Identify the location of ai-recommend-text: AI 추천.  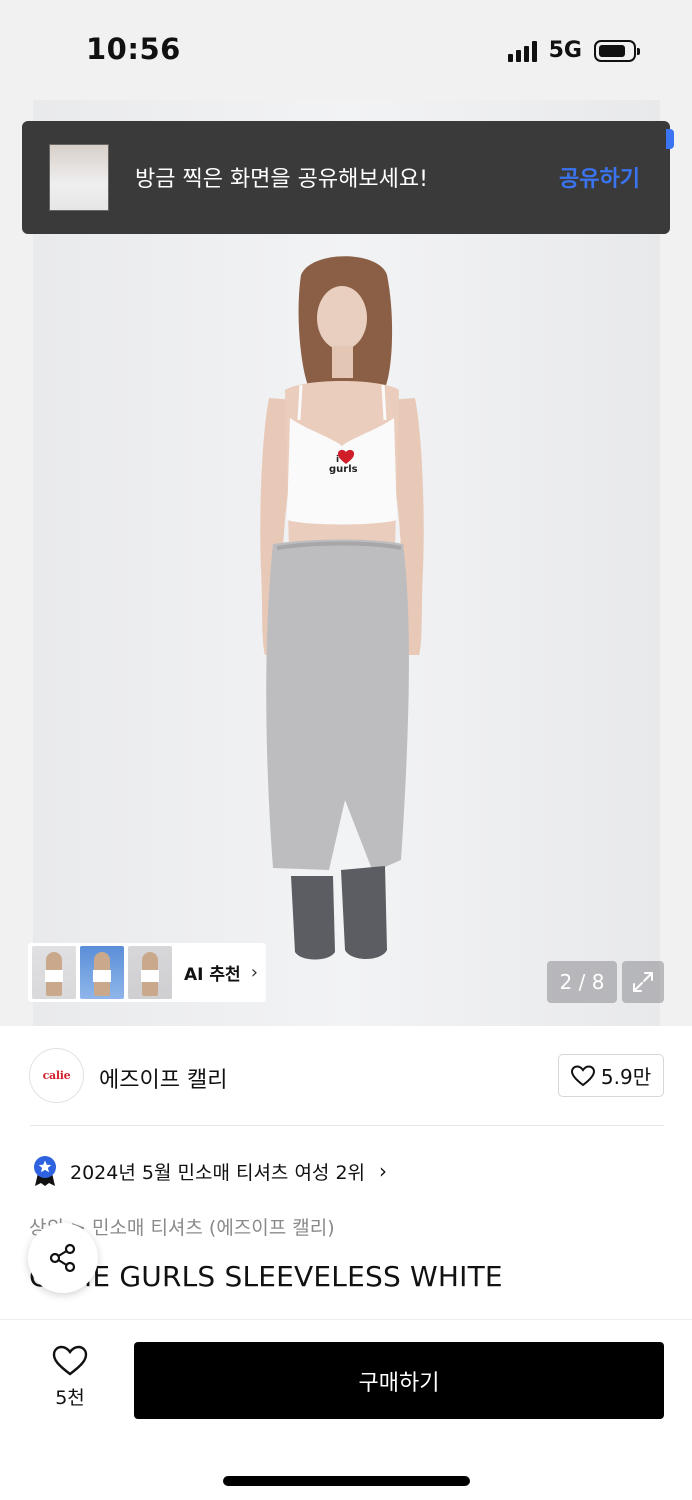
(212, 975).